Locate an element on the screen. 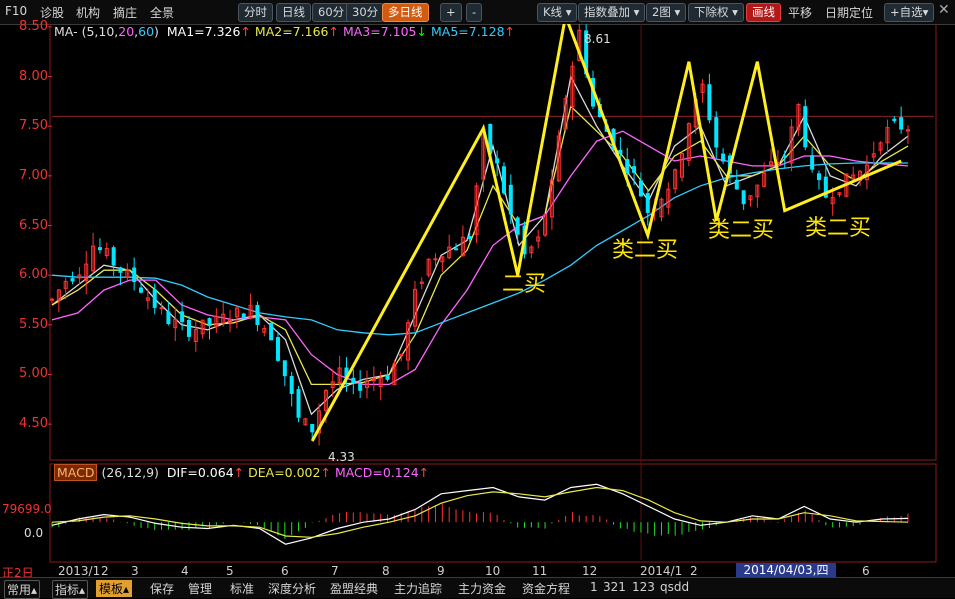  macd-line-dea is located at coordinates (480, 512).